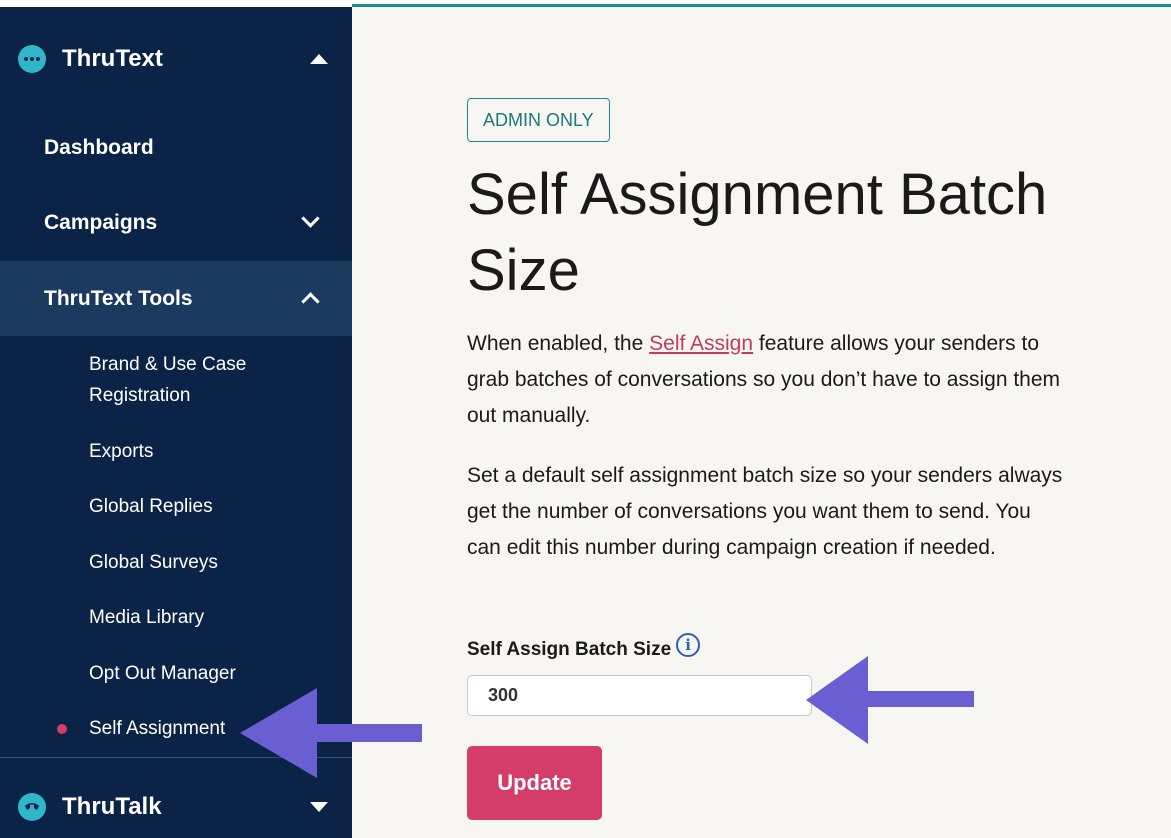  What do you see at coordinates (151, 506) in the screenshot?
I see `sidebar-subitem-global-replies: Global Replies` at bounding box center [151, 506].